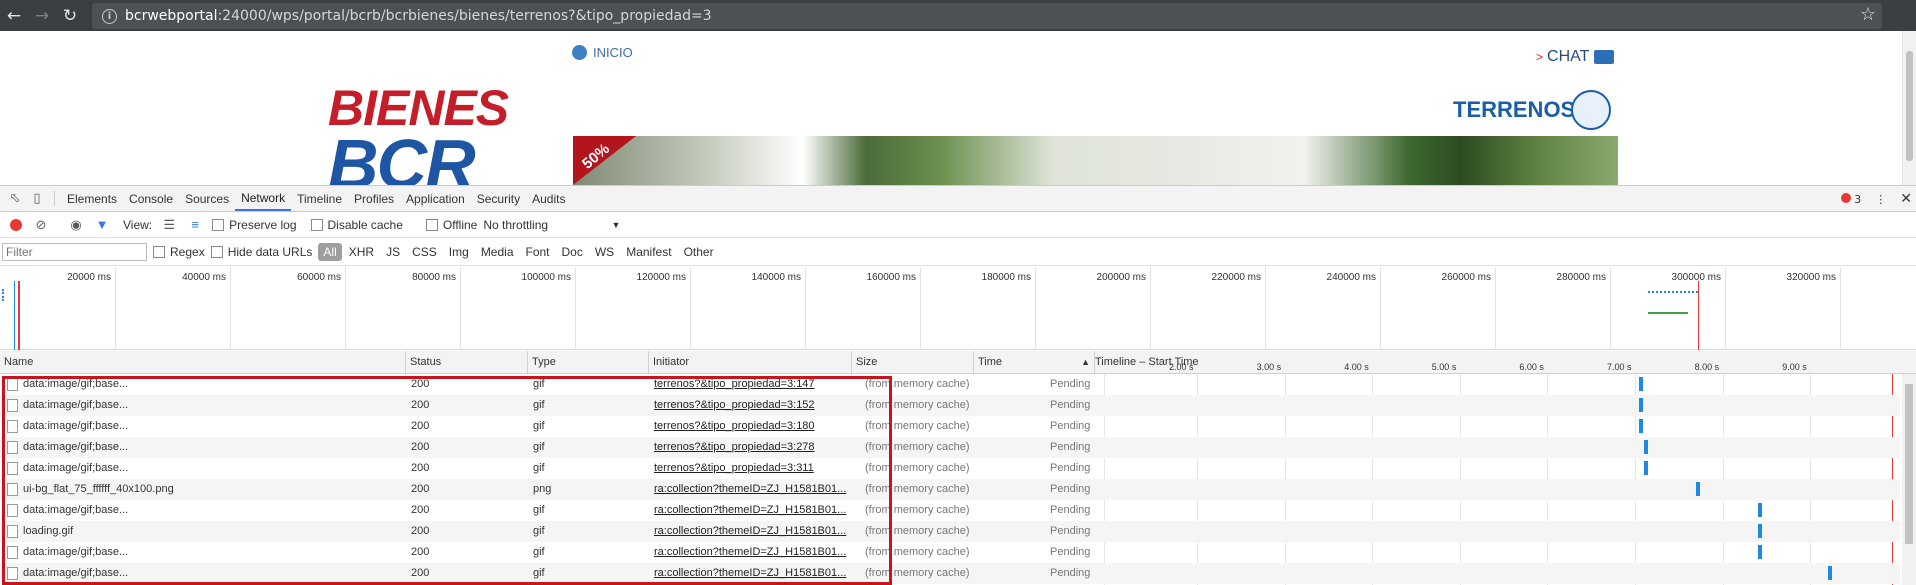 This screenshot has height=585, width=1916. I want to click on forward-arrow-icon: →, so click(42, 16).